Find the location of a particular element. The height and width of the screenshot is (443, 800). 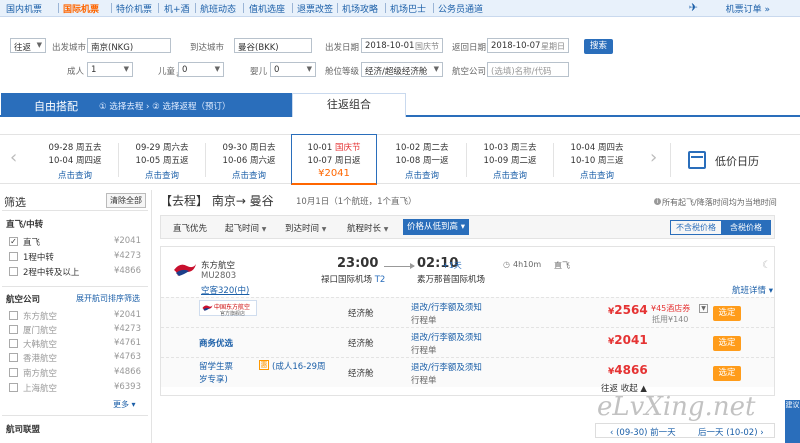

feedback-side-tab: 建议 is located at coordinates (792, 421).